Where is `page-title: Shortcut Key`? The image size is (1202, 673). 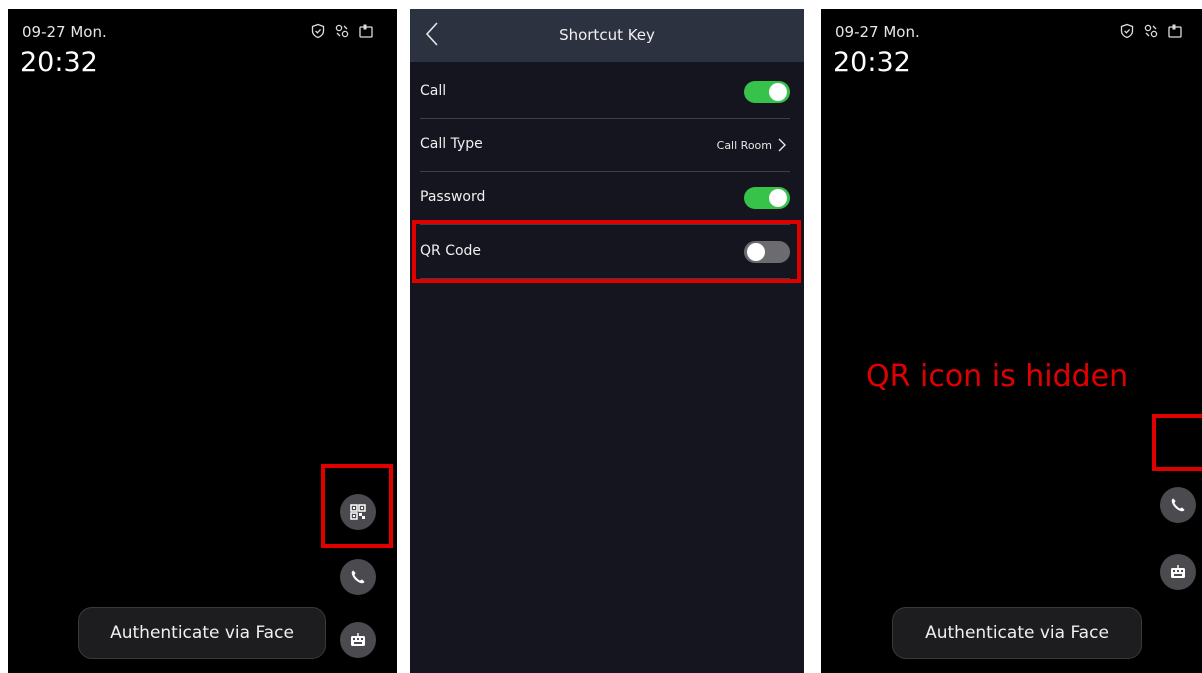 page-title: Shortcut Key is located at coordinates (607, 35).